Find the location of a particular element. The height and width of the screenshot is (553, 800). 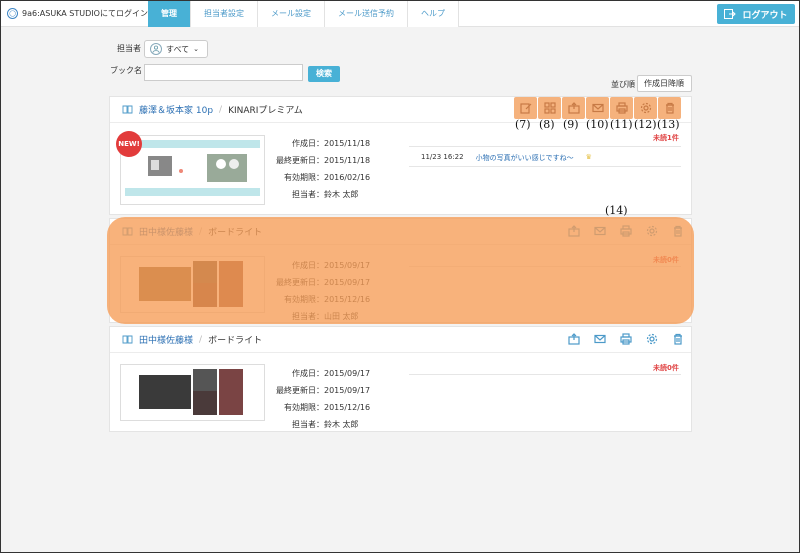

main-nav: 管理 担当者設定 メール設定 メール送信予約 ヘルプ is located at coordinates (303, 14).